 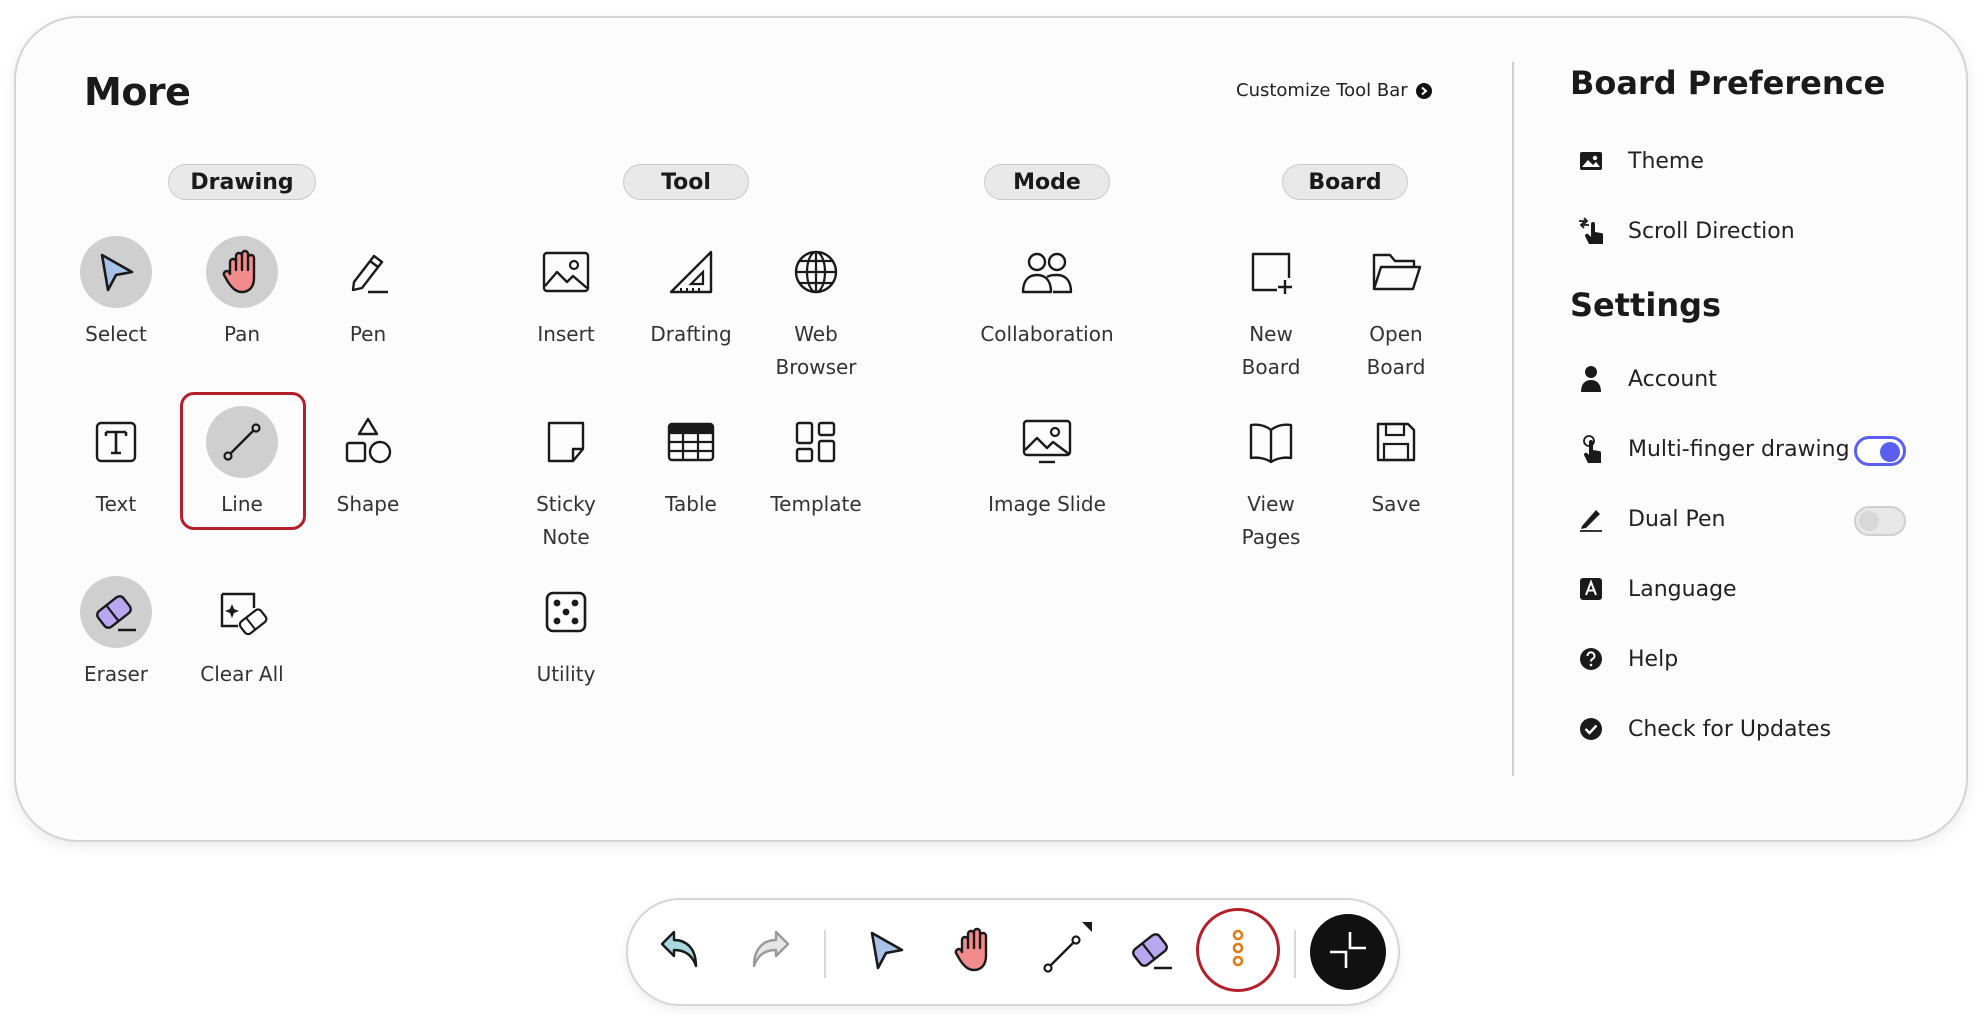 I want to click on collapse-icon, so click(x=1348, y=952).